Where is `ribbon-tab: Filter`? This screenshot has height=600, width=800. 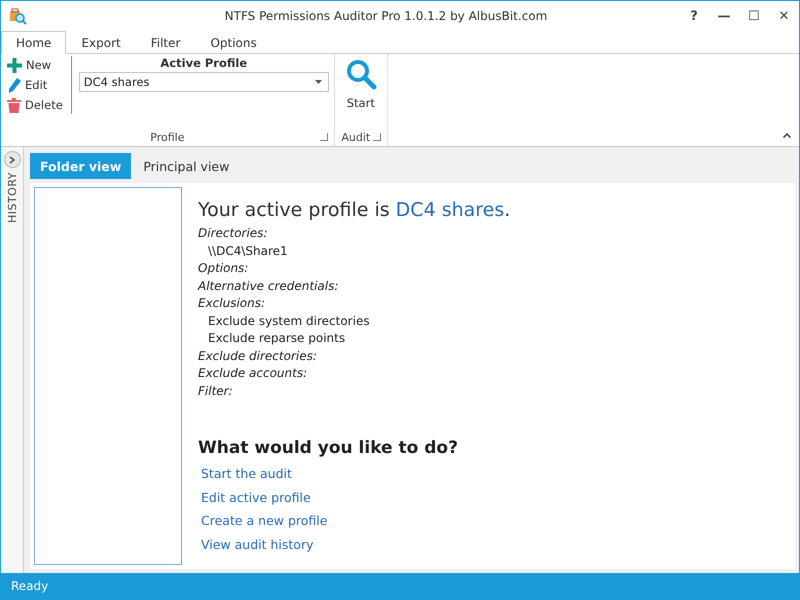
ribbon-tab: Filter is located at coordinates (166, 42).